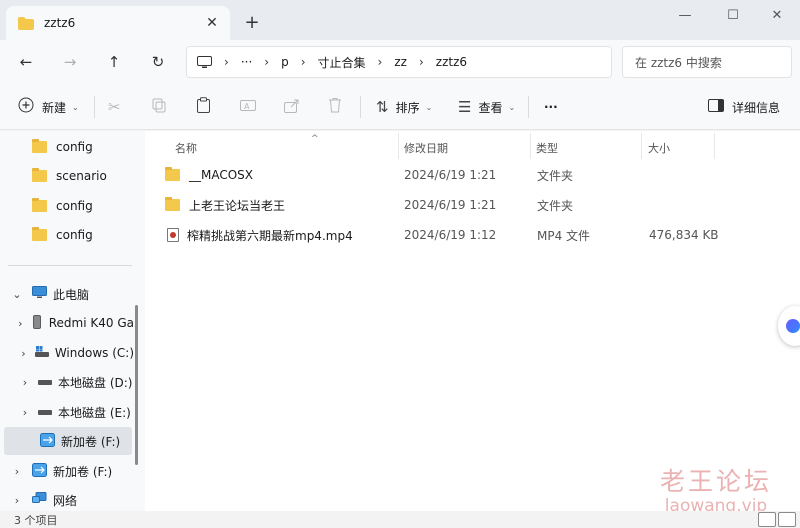  Describe the element at coordinates (136, 385) in the screenshot. I see `sidebar-scrollbar` at that location.